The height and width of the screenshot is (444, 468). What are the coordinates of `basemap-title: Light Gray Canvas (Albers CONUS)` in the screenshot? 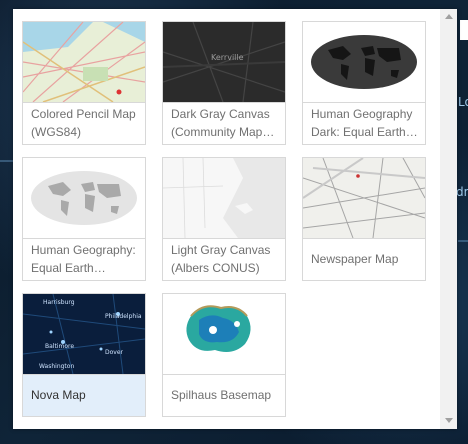 It's located at (221, 259).